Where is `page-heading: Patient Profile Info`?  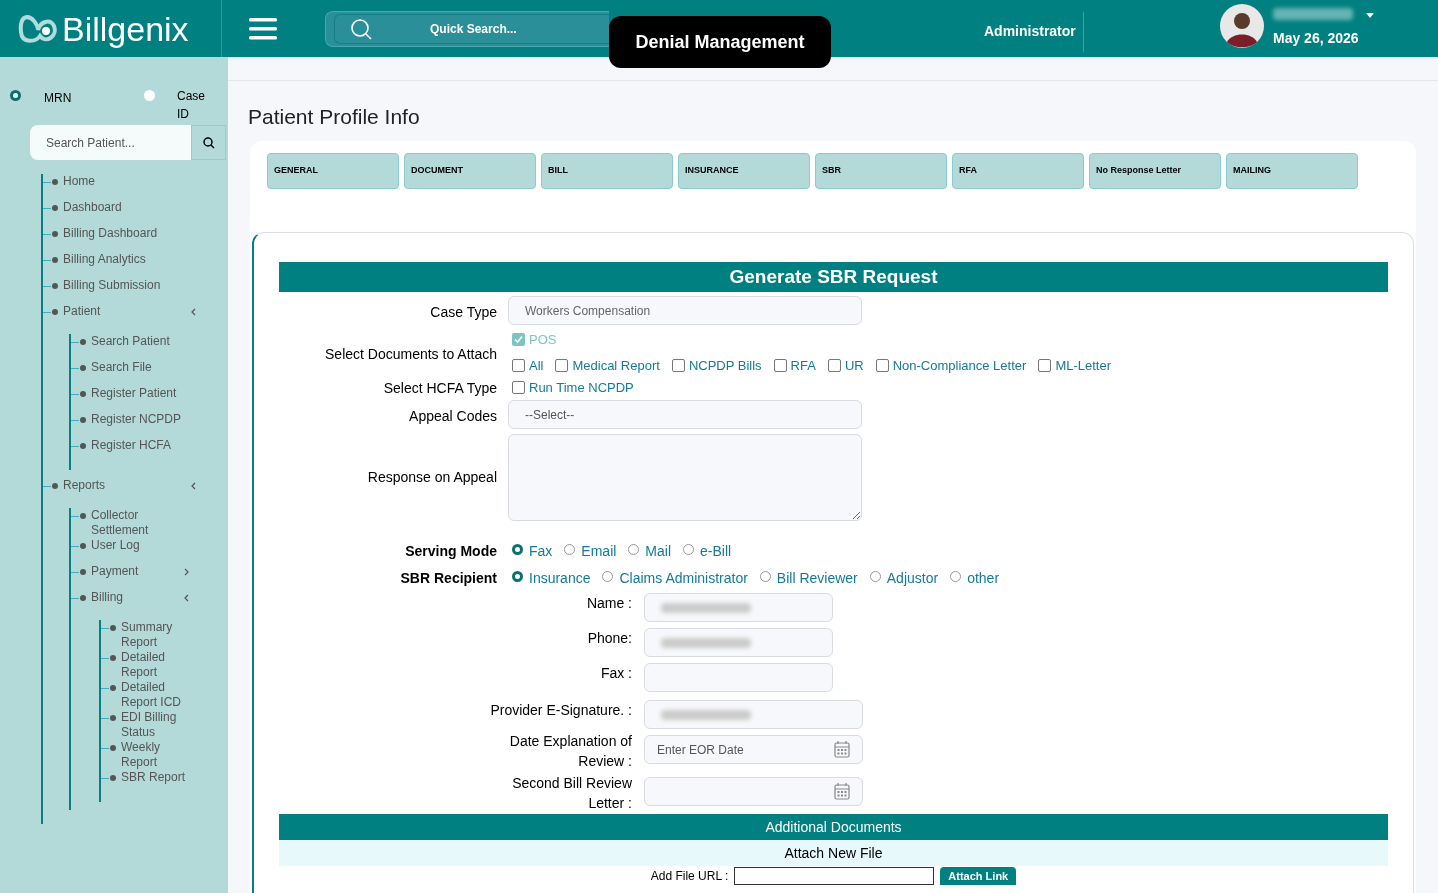 page-heading: Patient Profile Info is located at coordinates (334, 117).